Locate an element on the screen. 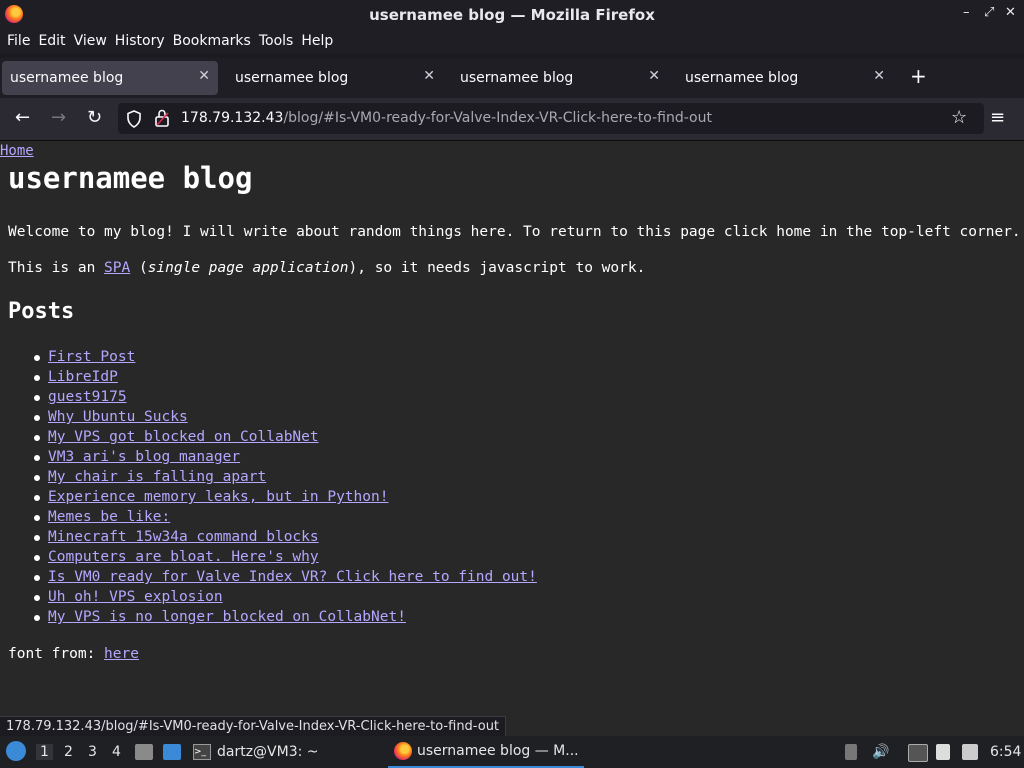 The width and height of the screenshot is (1024, 768). terminal-task-label: dartz@VM3: ~ is located at coordinates (268, 752).